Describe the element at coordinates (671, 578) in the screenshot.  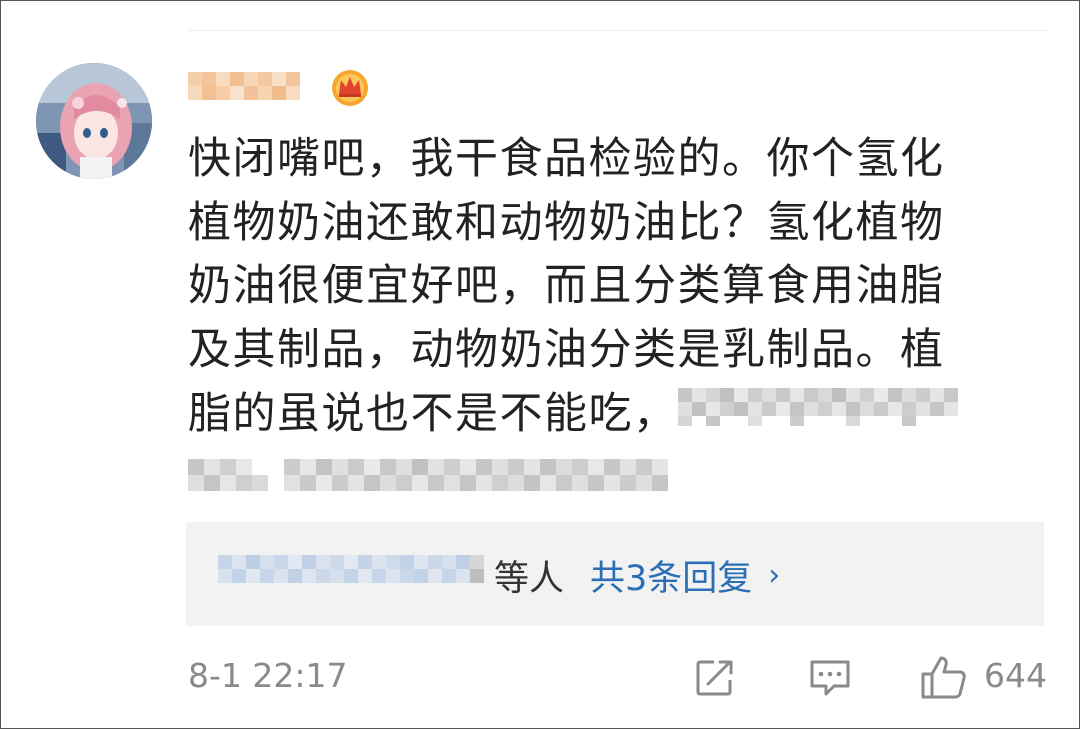
I see `view-replies-label: 共3条回复` at that location.